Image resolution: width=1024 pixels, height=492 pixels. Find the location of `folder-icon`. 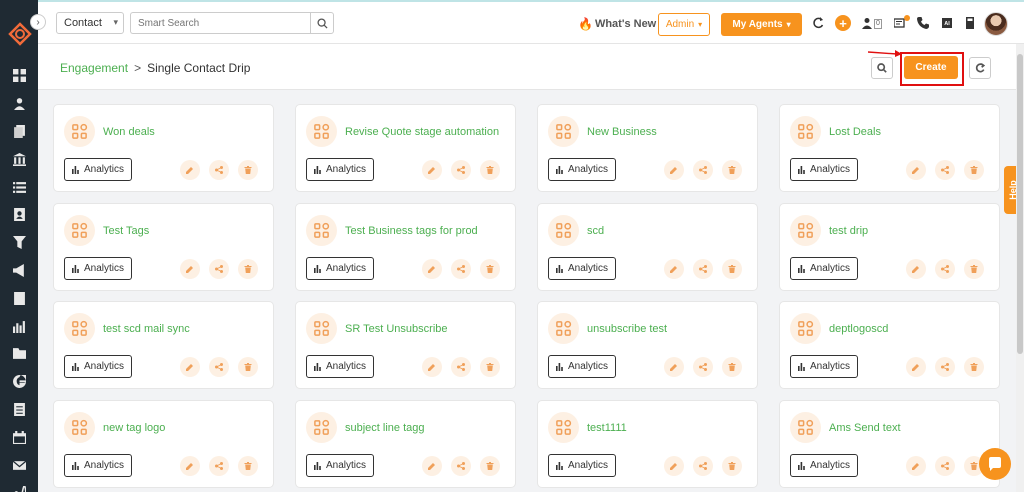

folder-icon is located at coordinates (19, 354).